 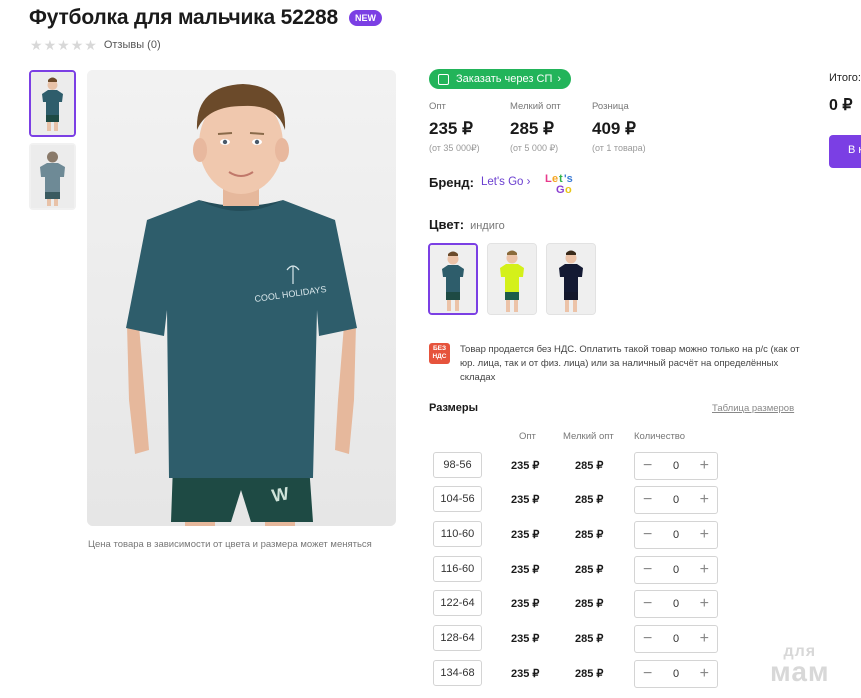 I want to click on product-title: Футболка для мальчика 52288, so click(x=184, y=17).